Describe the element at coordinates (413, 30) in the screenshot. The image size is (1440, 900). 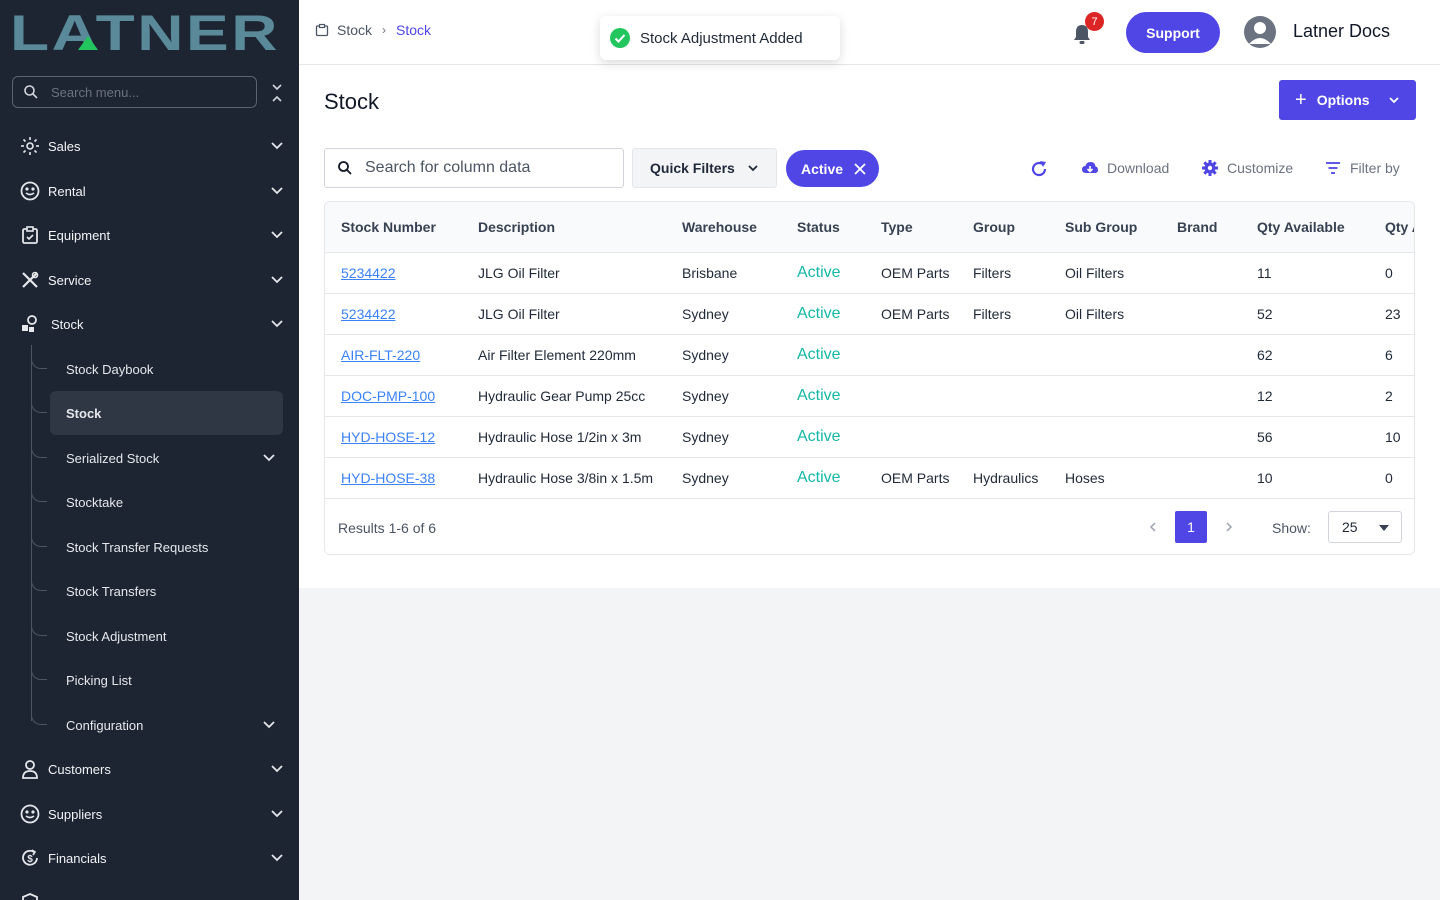
I see `breadcrumb-current: Stock` at that location.